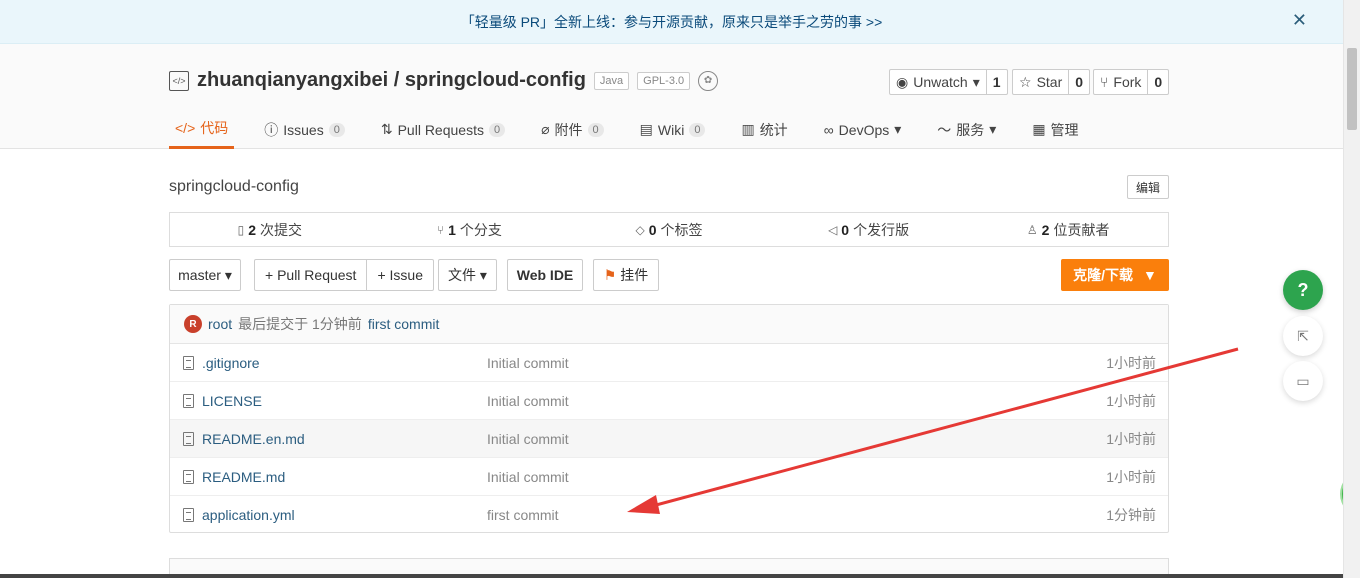  What do you see at coordinates (232, 401) in the screenshot?
I see `file-name: LICENSE` at bounding box center [232, 401].